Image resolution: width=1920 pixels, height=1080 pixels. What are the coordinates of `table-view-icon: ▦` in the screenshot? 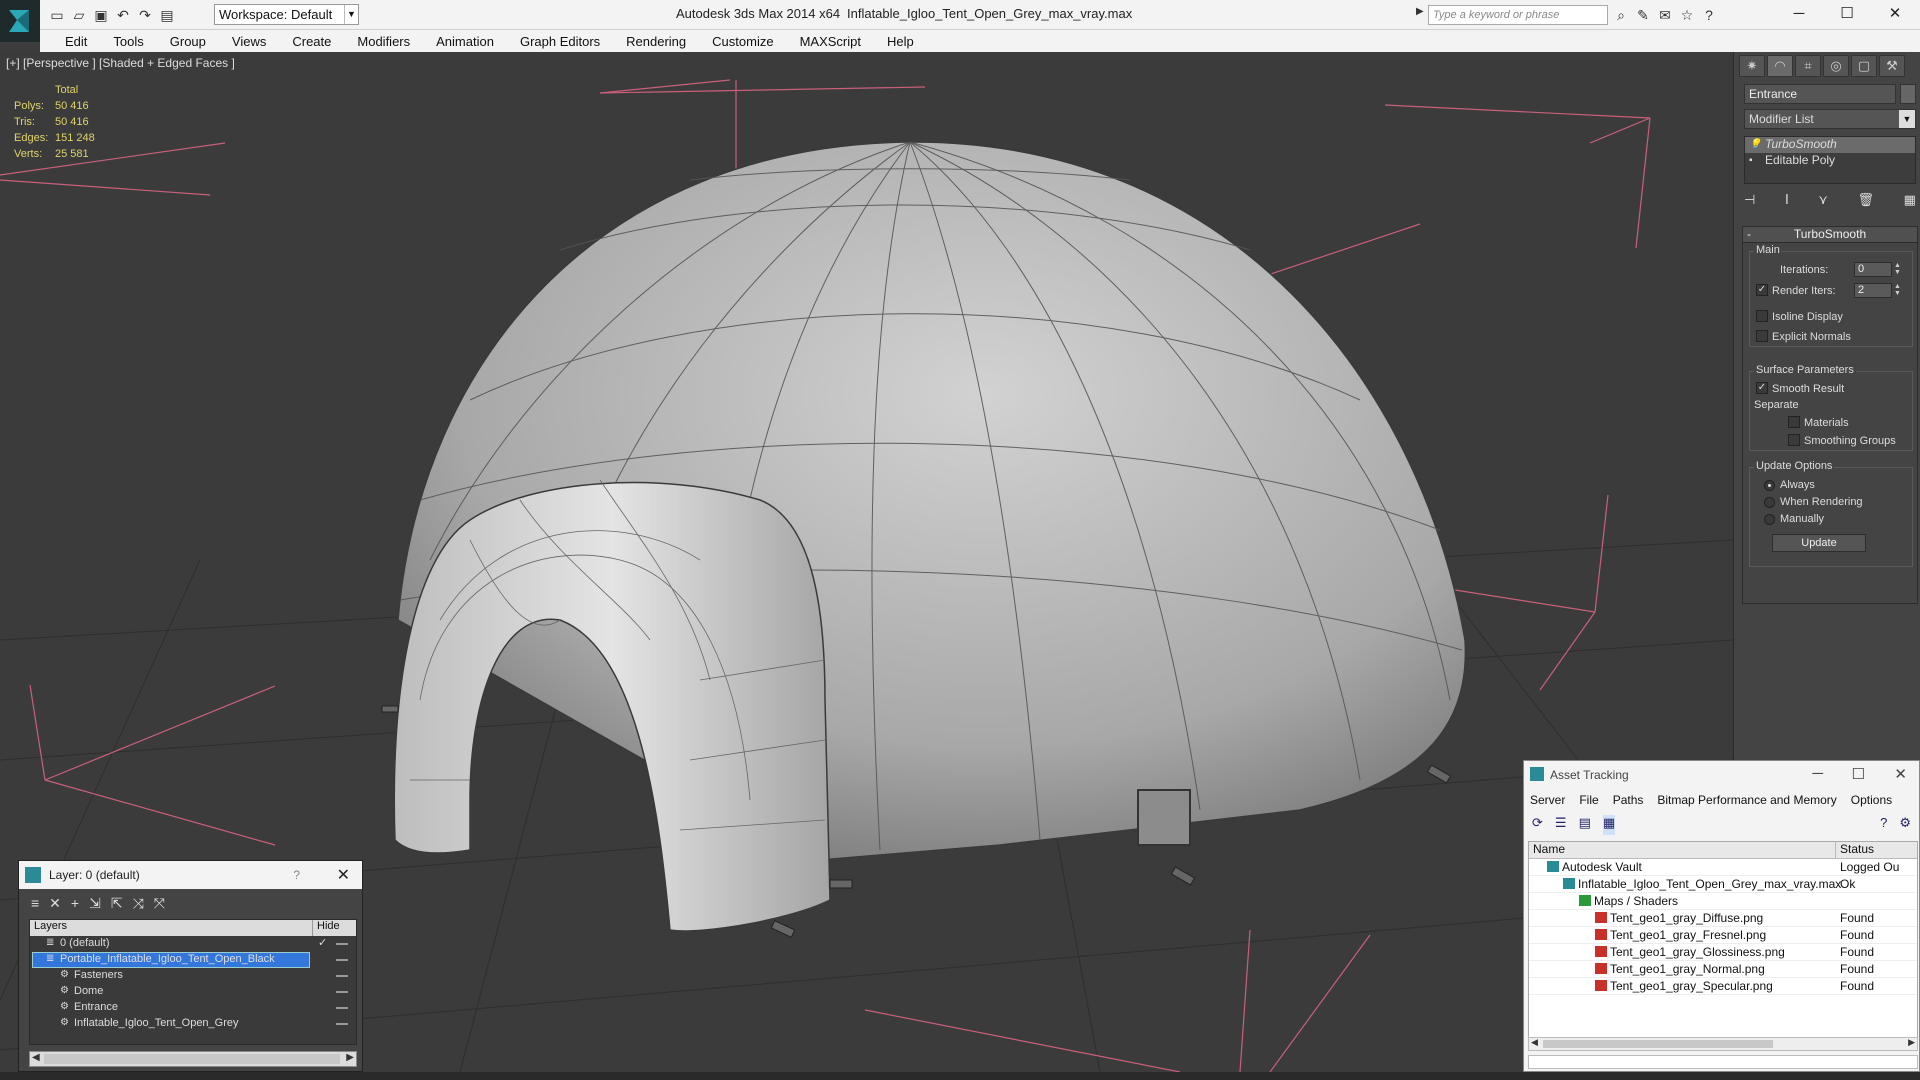 It's located at (1609, 825).